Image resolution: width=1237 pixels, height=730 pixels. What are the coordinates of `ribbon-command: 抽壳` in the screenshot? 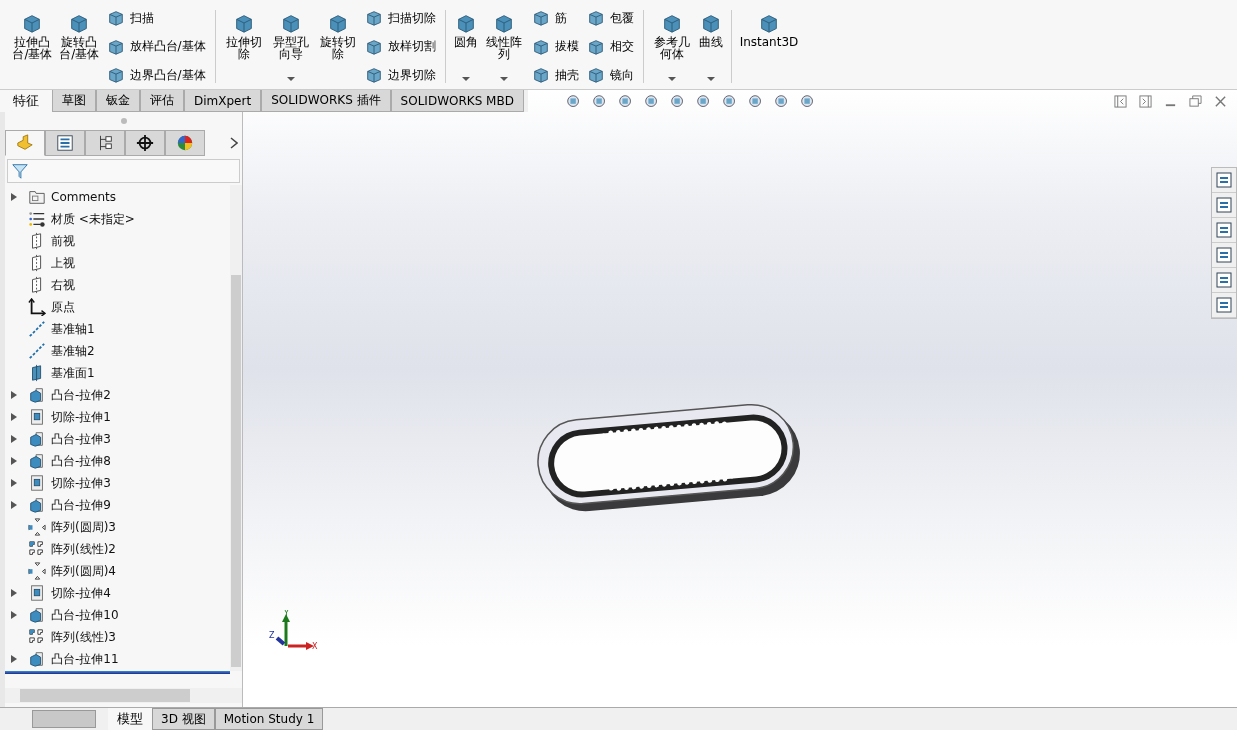 It's located at (555, 75).